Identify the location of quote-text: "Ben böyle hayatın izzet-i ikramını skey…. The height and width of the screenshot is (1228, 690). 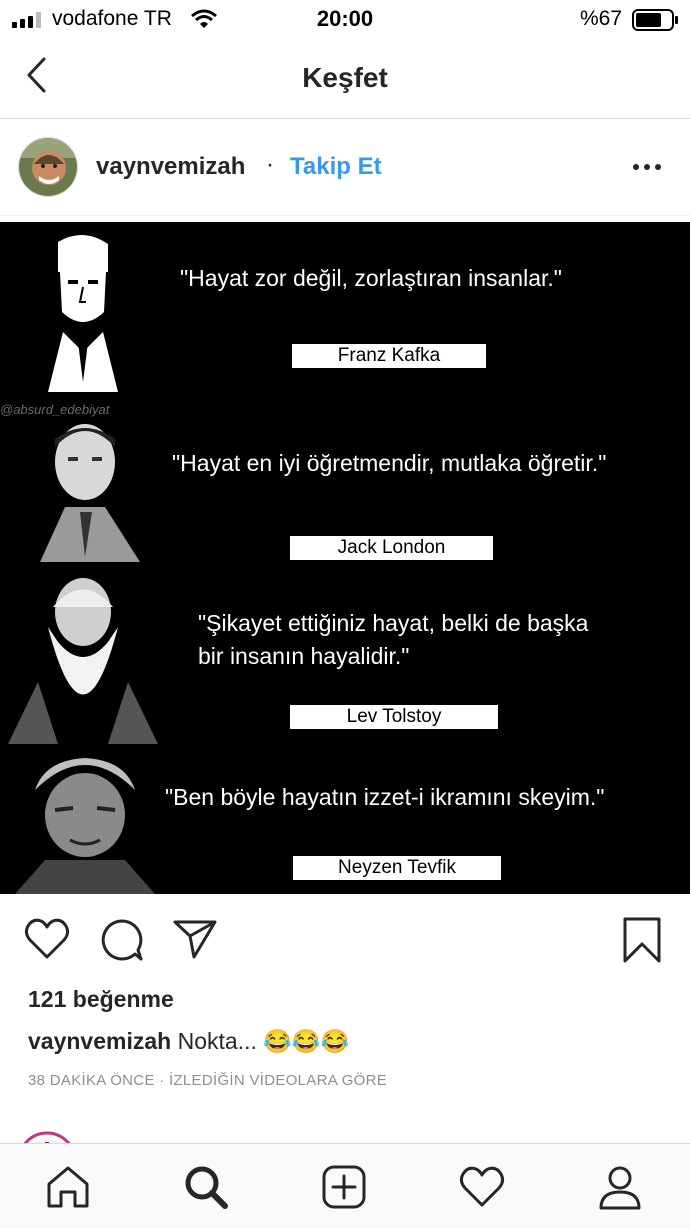
(385, 797).